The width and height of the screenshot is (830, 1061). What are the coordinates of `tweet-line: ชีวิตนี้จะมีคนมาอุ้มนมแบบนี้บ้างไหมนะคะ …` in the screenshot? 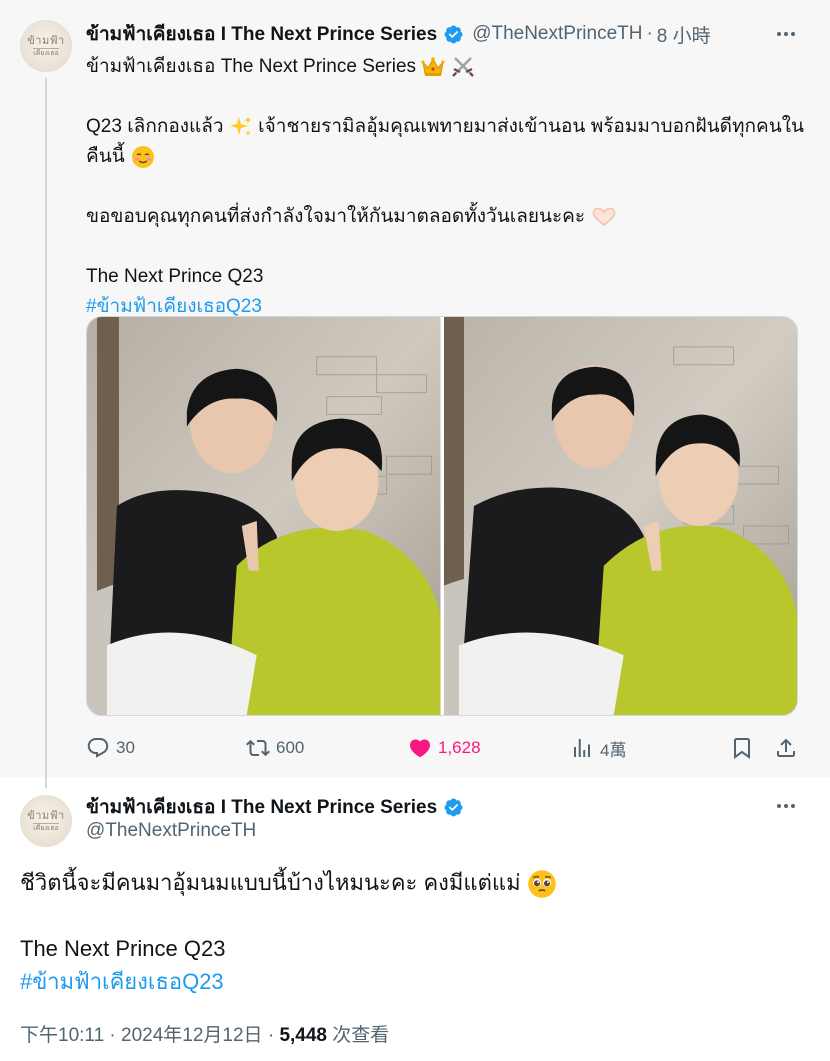 It's located at (270, 882).